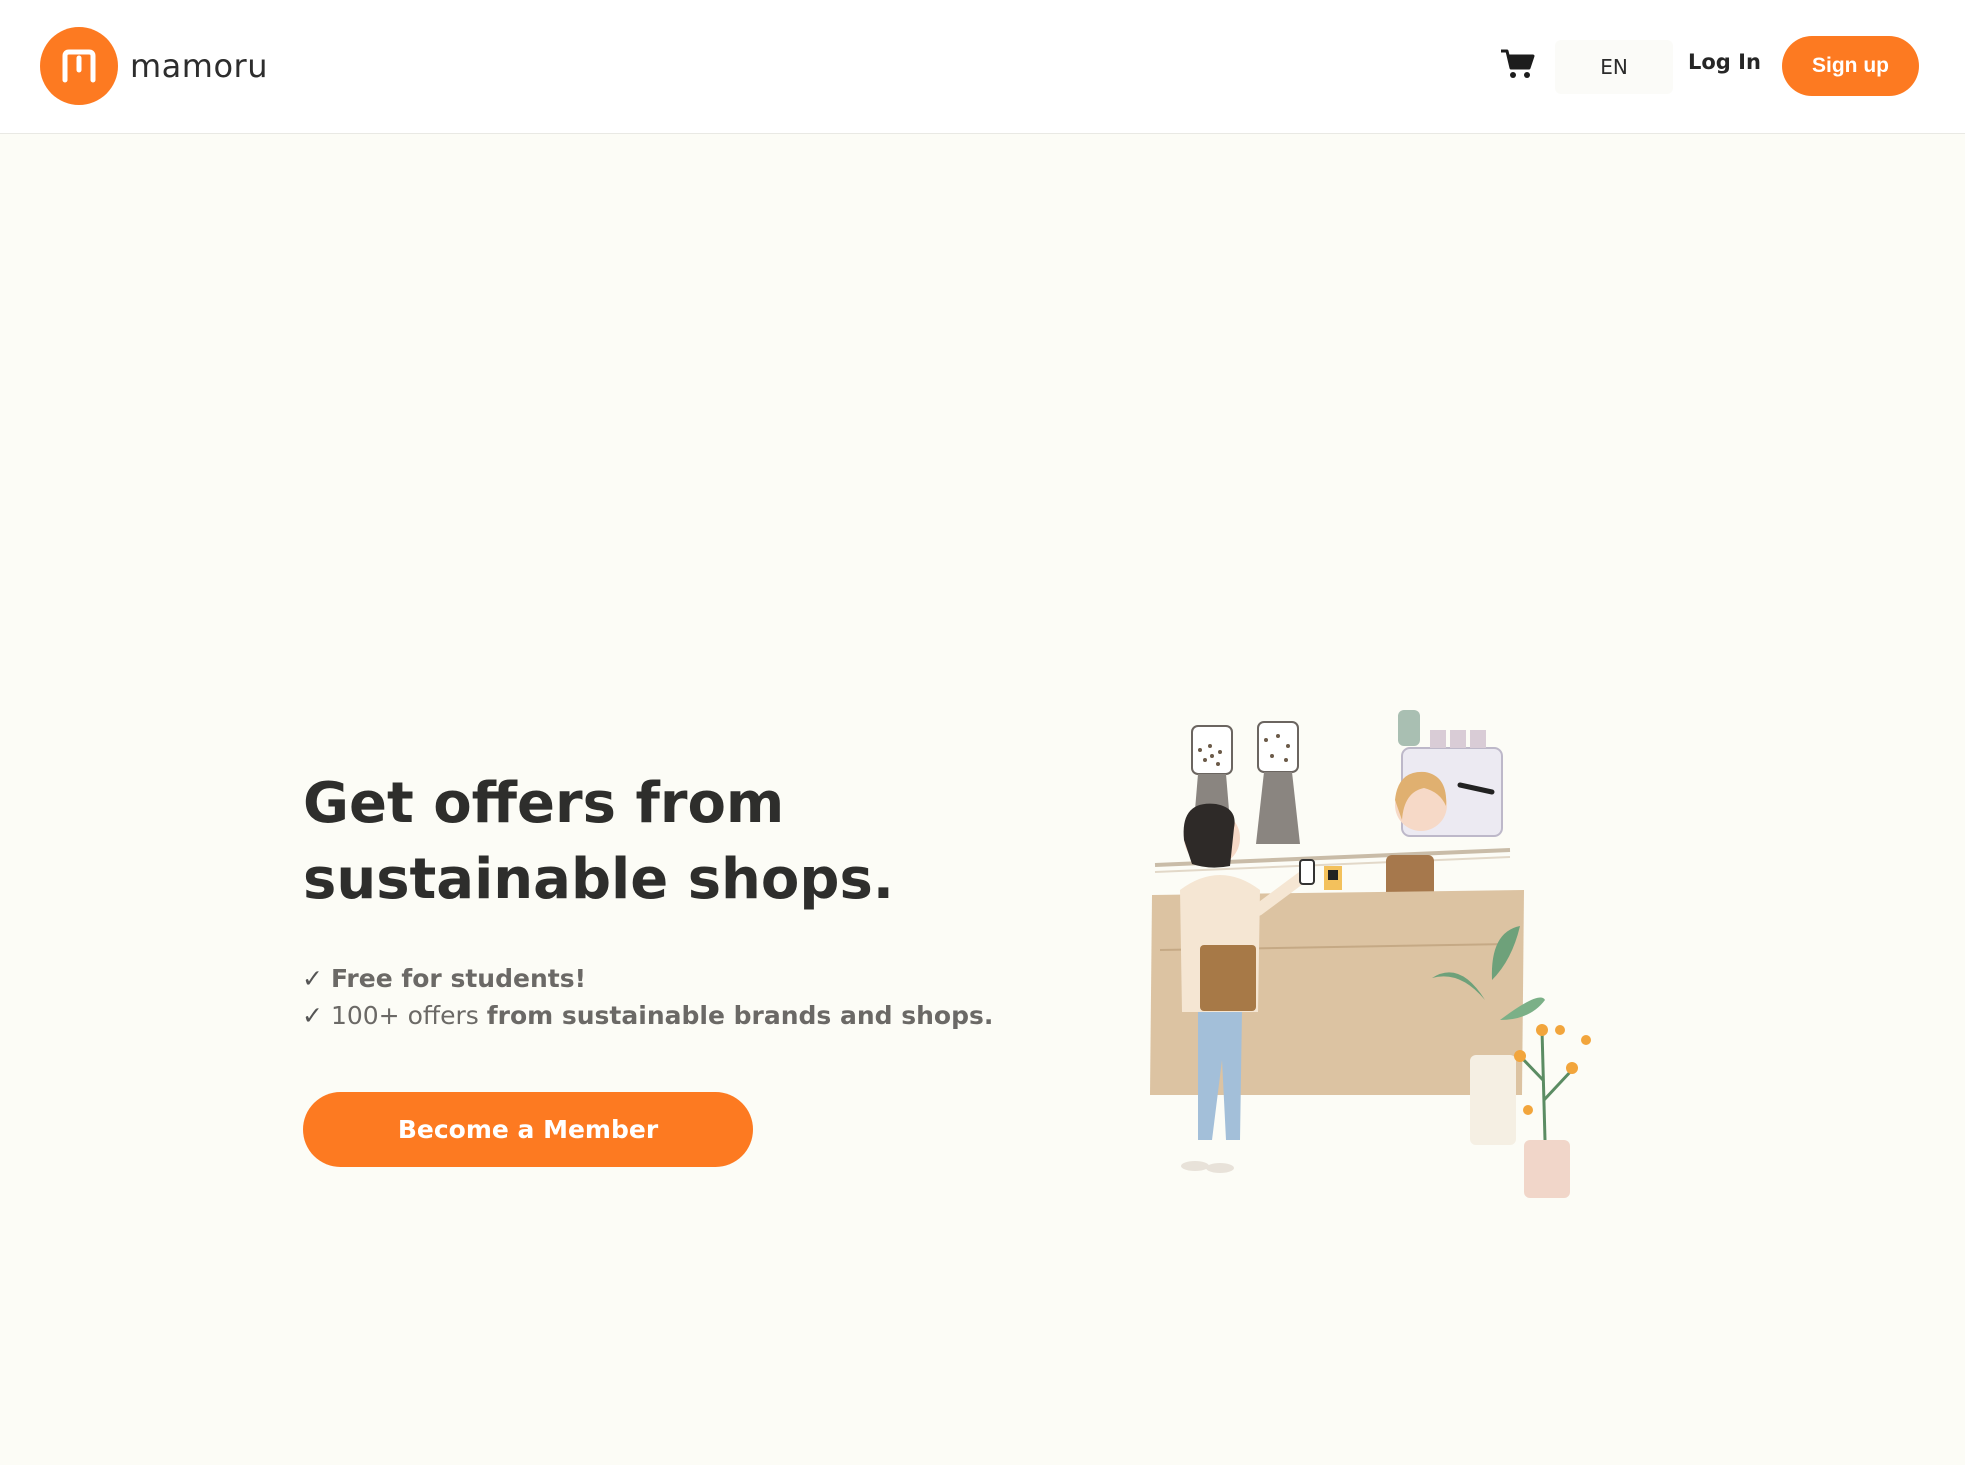  What do you see at coordinates (1520, 65) in the screenshot?
I see `cart-icon` at bounding box center [1520, 65].